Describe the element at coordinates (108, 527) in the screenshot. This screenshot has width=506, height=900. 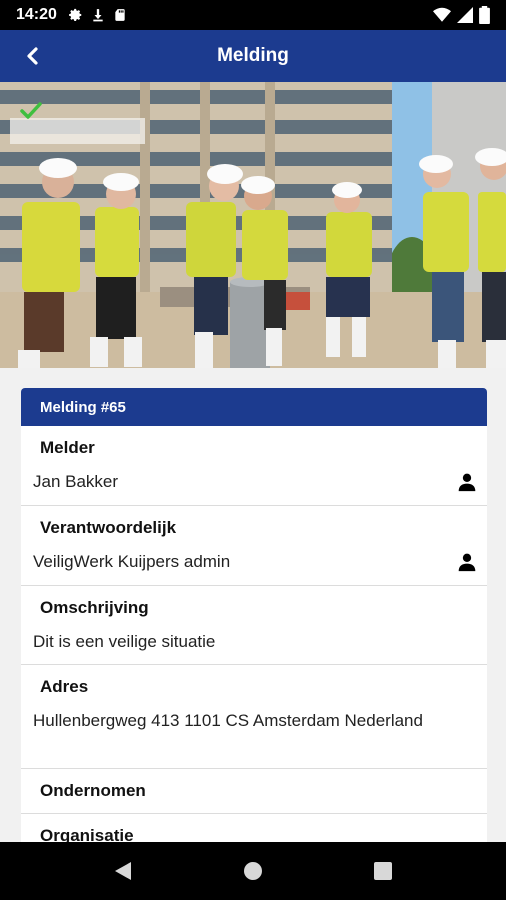
I see `field-label: Verantwoordelijk` at that location.